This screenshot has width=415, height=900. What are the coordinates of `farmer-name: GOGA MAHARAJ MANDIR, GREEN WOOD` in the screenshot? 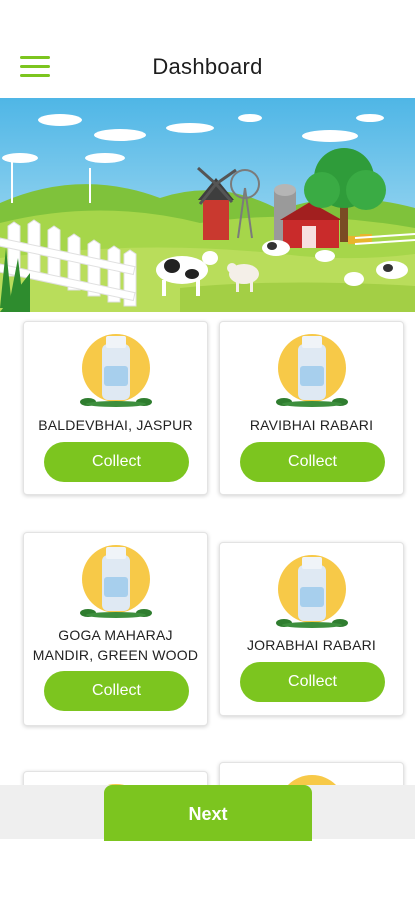 It's located at (115, 645).